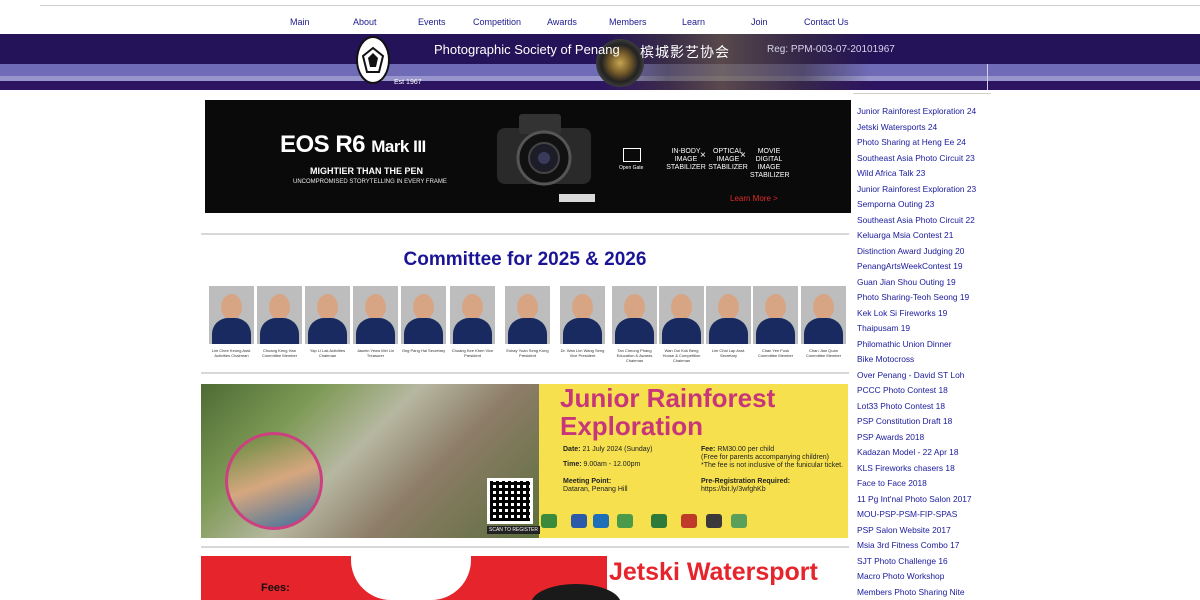 This screenshot has width=1200, height=600. What do you see at coordinates (922, 112) in the screenshot?
I see `sidebar-link: Junior Rainforest Exploration 24` at bounding box center [922, 112].